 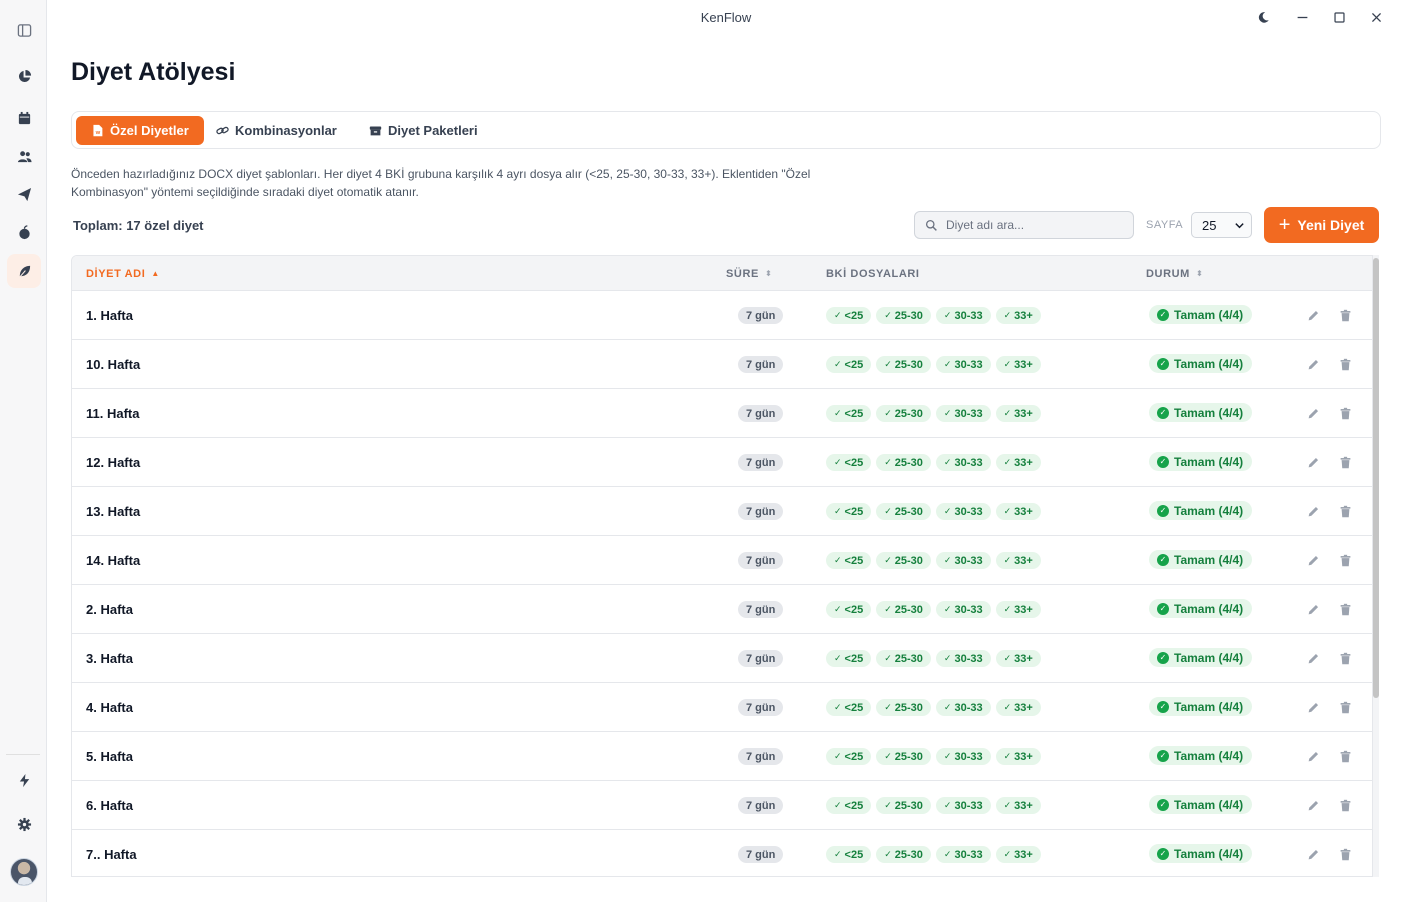 I want to click on column-header-status: DURUM ⬍, so click(x=1174, y=274).